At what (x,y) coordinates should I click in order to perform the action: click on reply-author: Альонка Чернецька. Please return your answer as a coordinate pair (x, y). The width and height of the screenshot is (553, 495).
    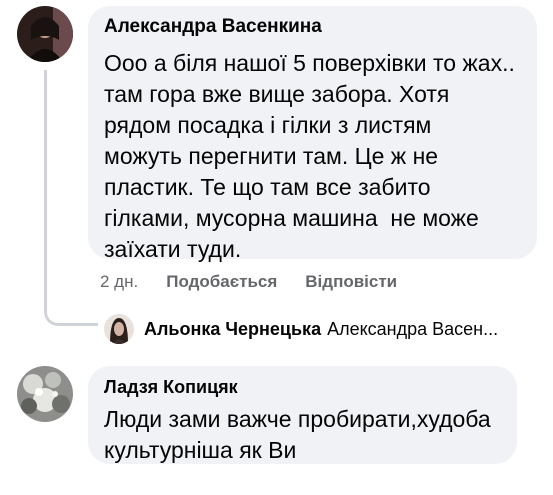
    Looking at the image, I should click on (232, 329).